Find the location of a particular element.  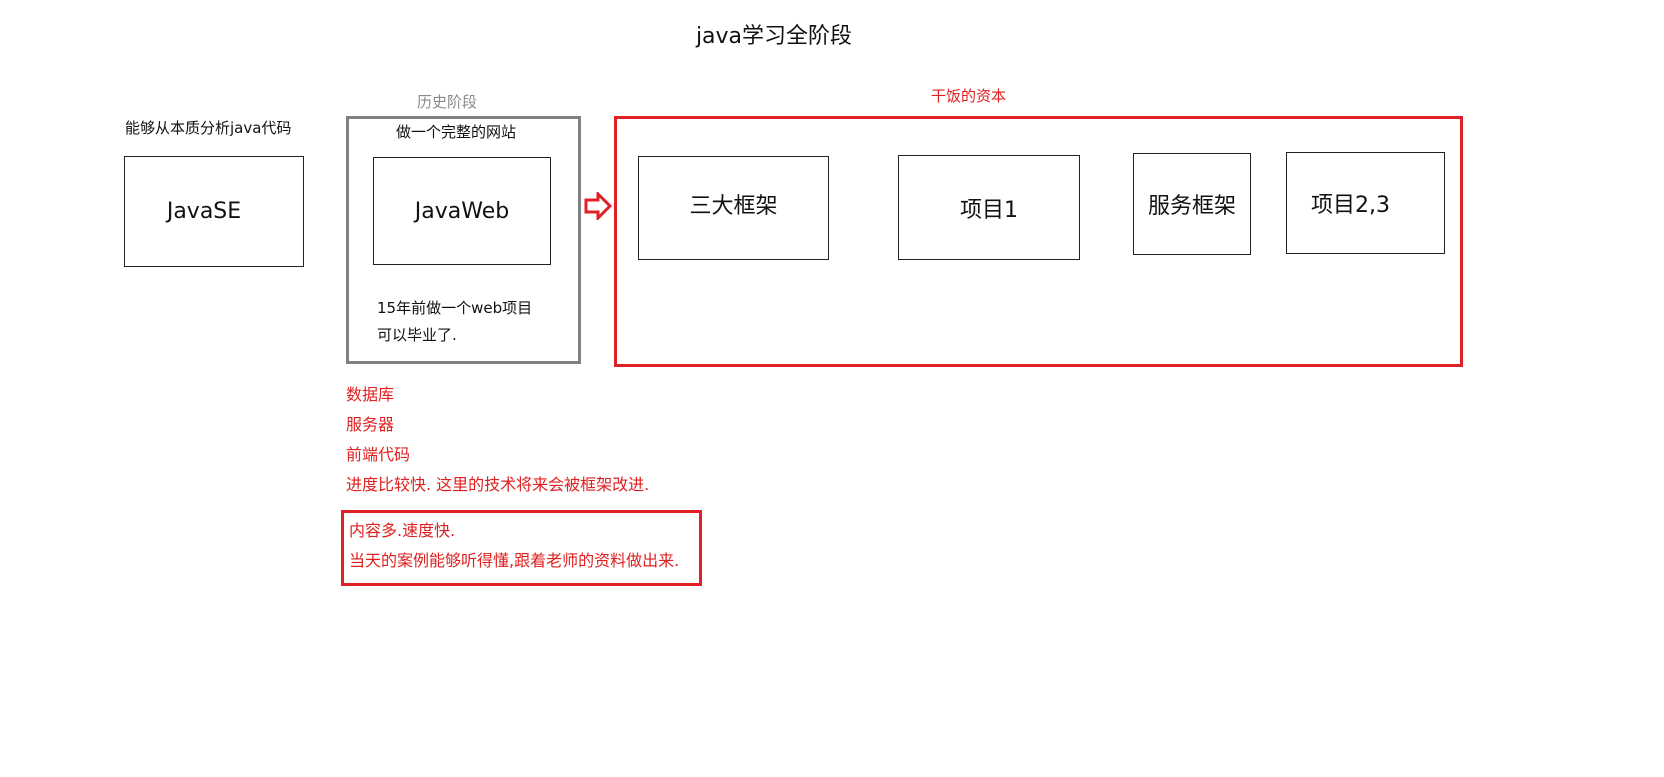

history-caption: 历史阶段 is located at coordinates (447, 102).